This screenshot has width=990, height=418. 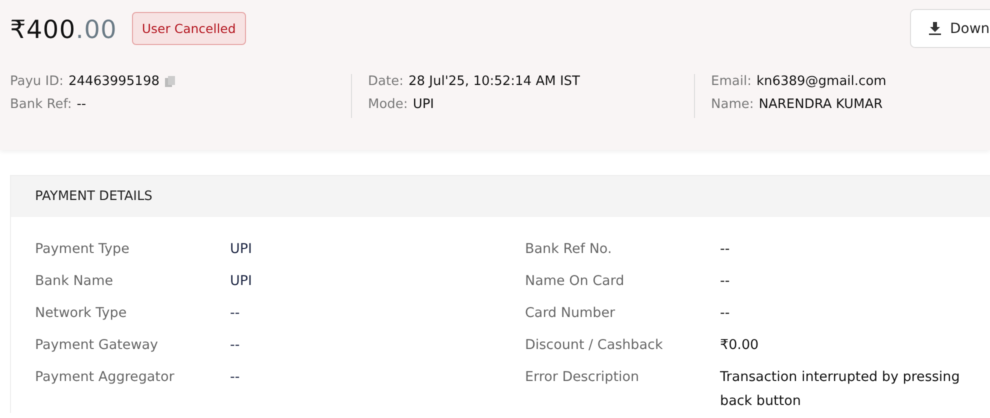 I want to click on field-label: Mode:, so click(x=388, y=104).